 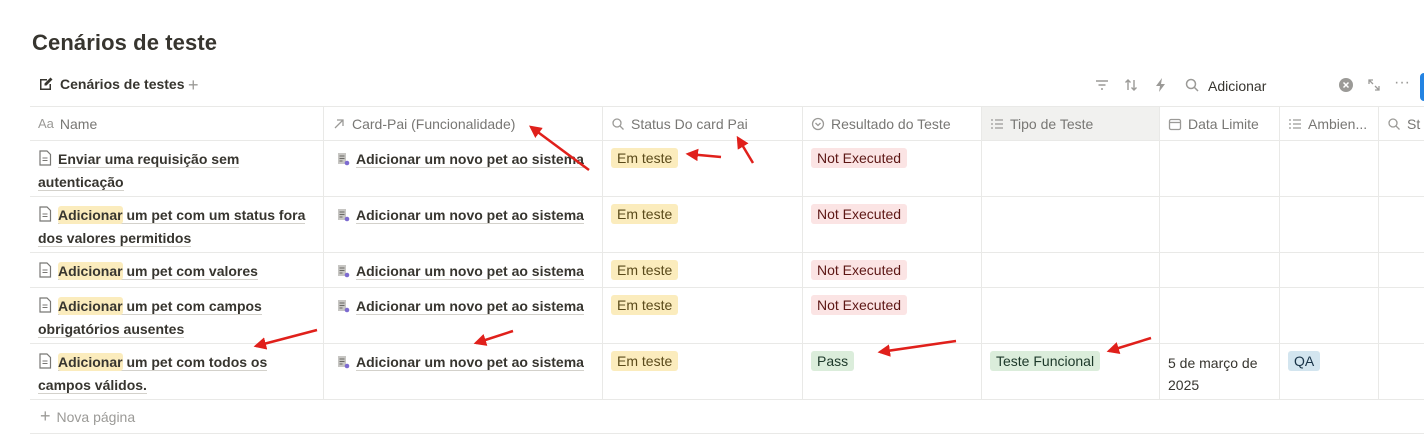 I want to click on row-title: Enviar uma requisição sem autenticação, so click(x=139, y=171).